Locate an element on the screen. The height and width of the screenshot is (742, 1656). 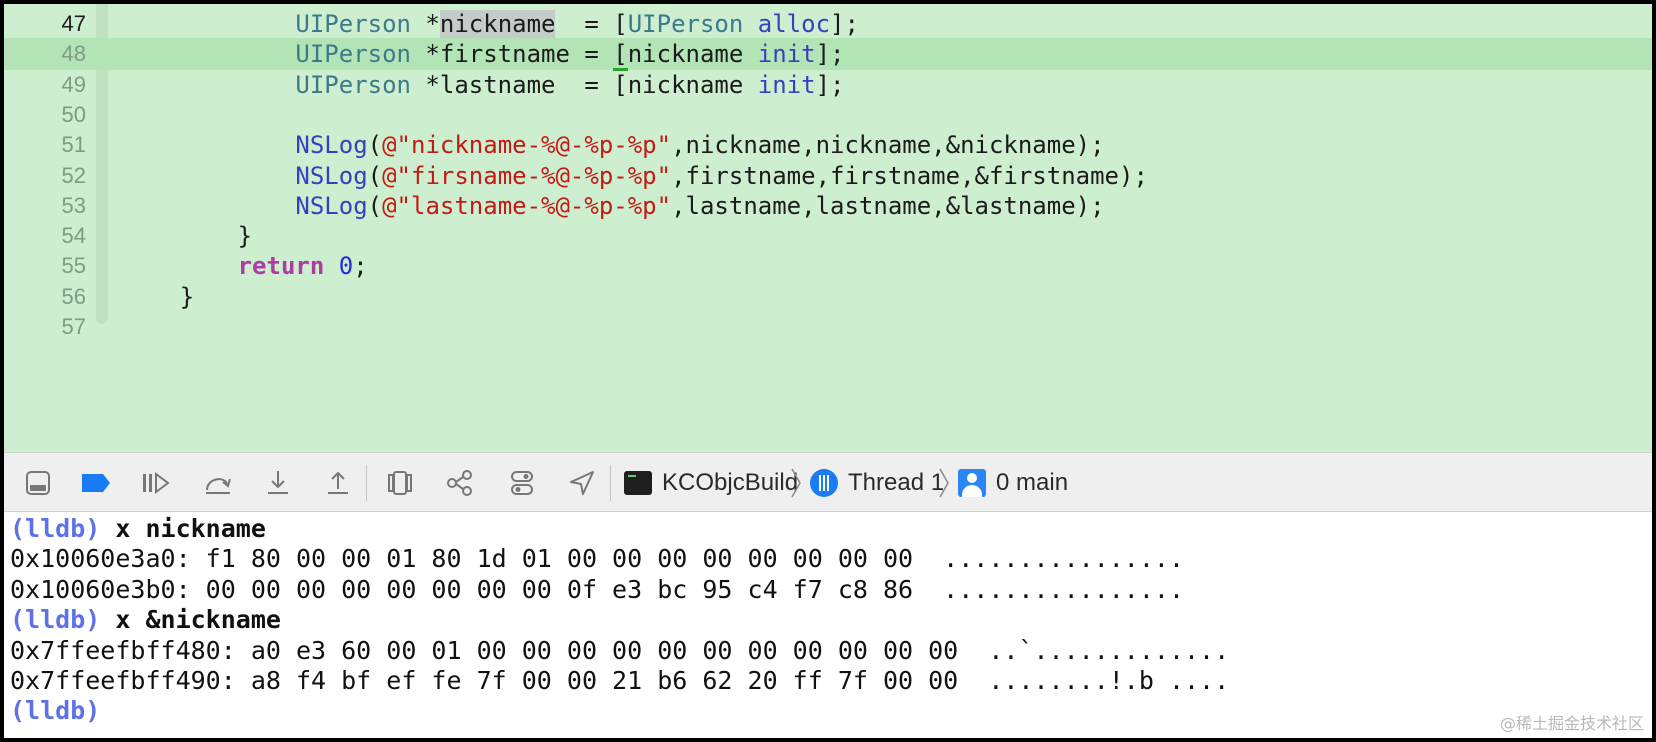
breadcrumb-target: KCObjcBuild is located at coordinates (711, 483).